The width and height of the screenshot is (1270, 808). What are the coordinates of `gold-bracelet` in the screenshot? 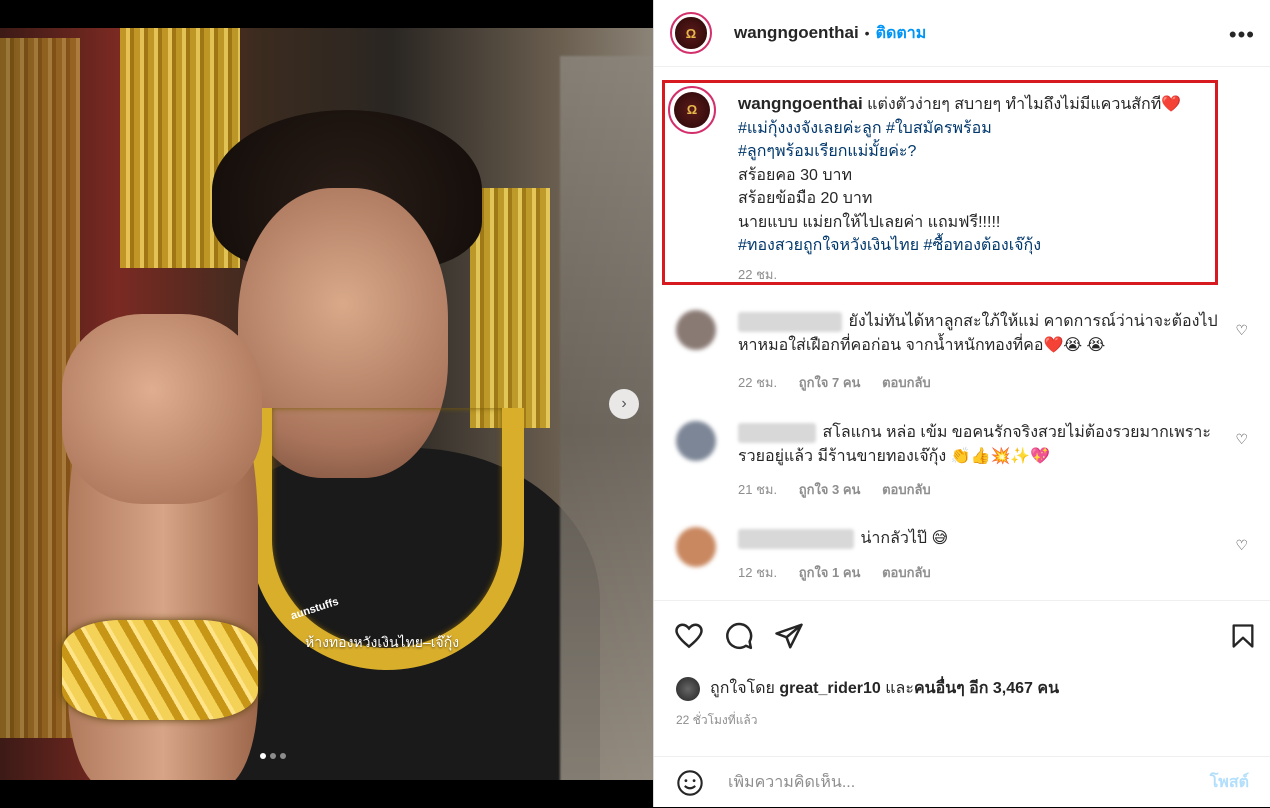 It's located at (160, 670).